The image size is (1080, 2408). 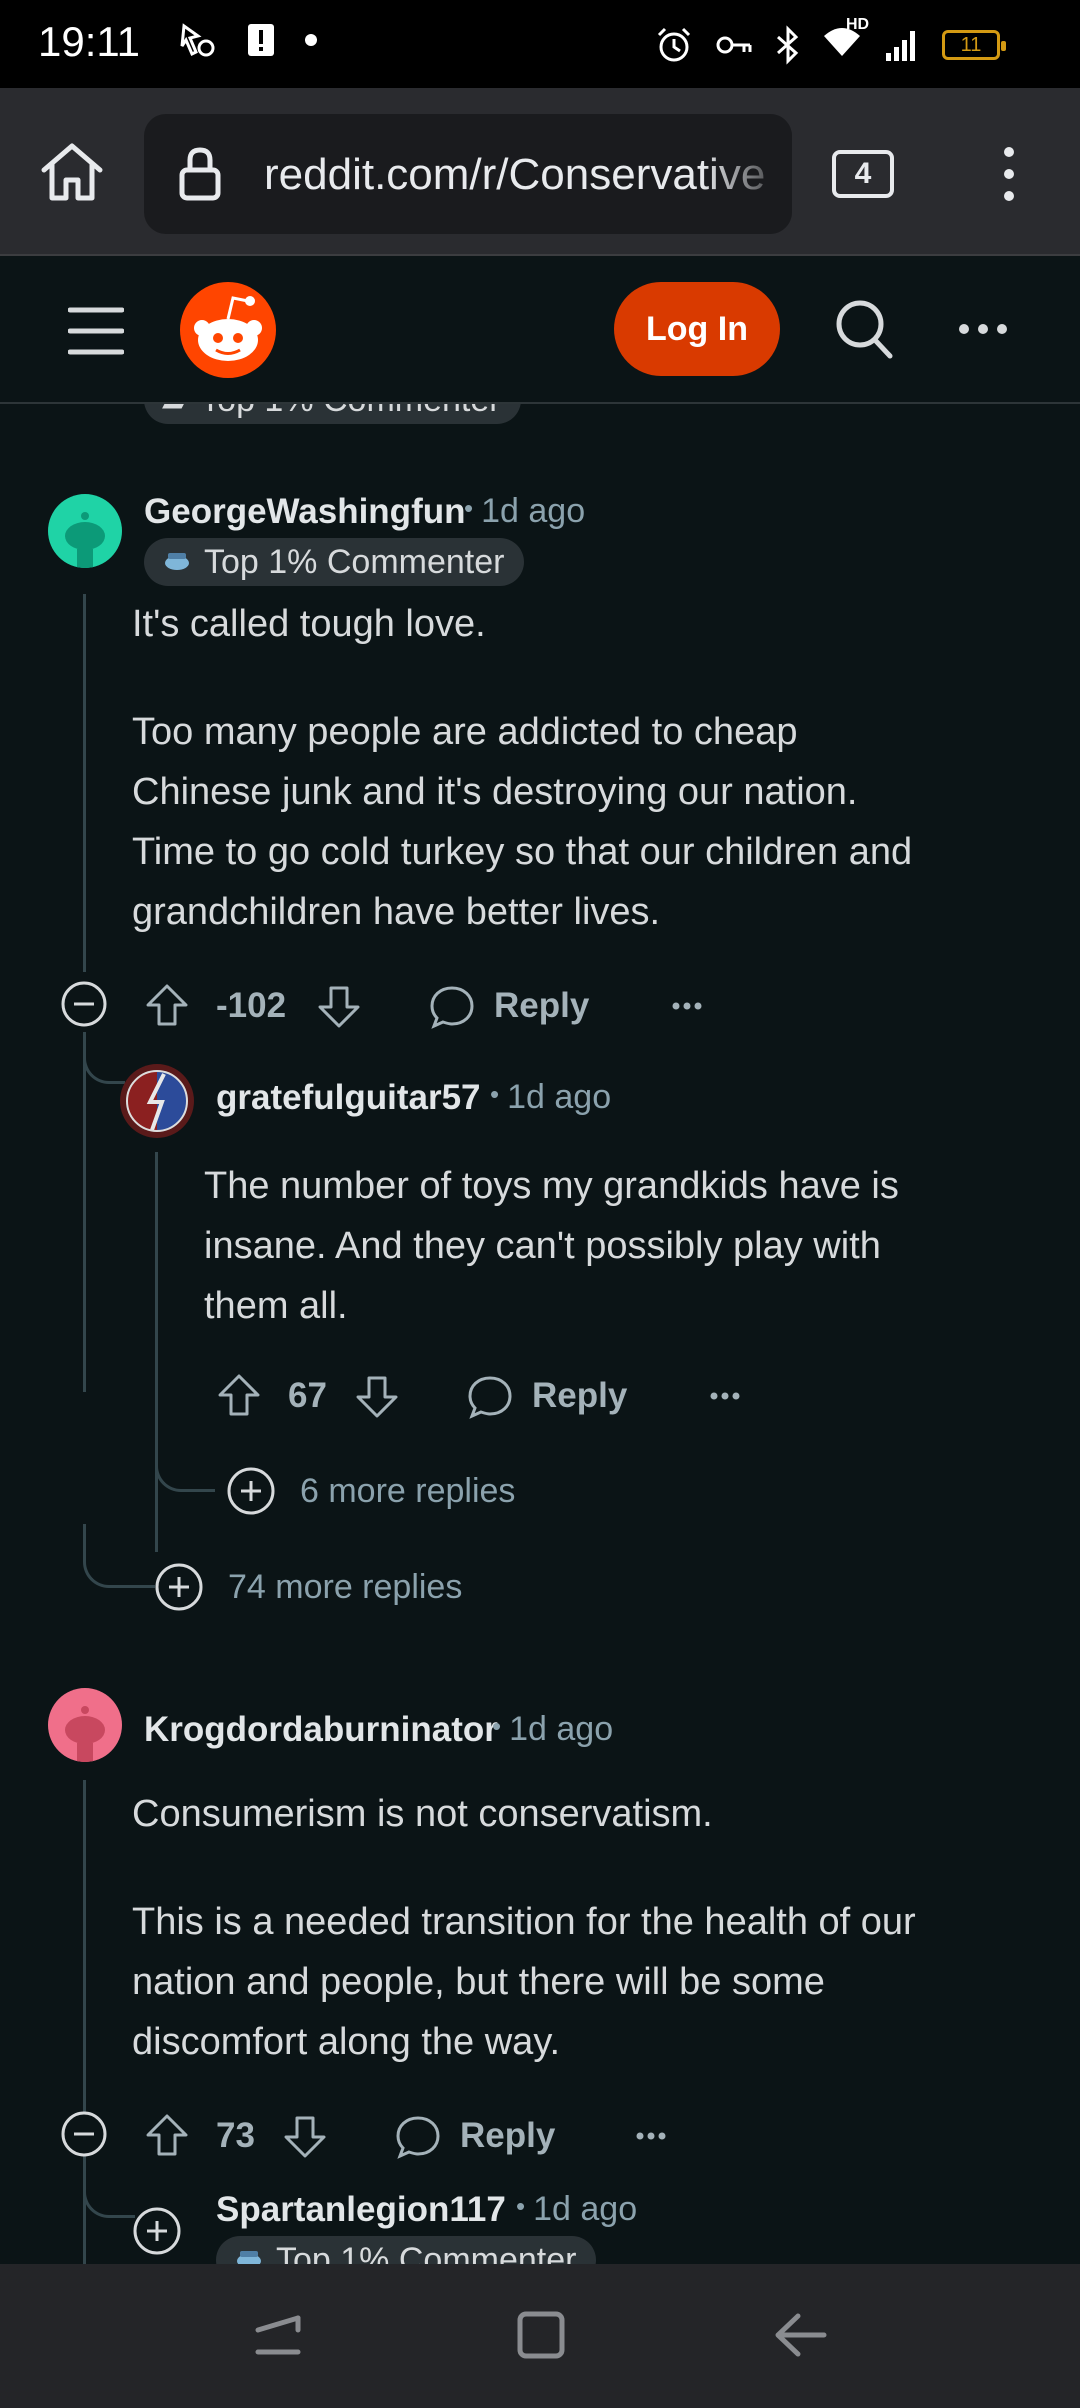 I want to click on more-replies-link: 6 more replies, so click(x=407, y=1491).